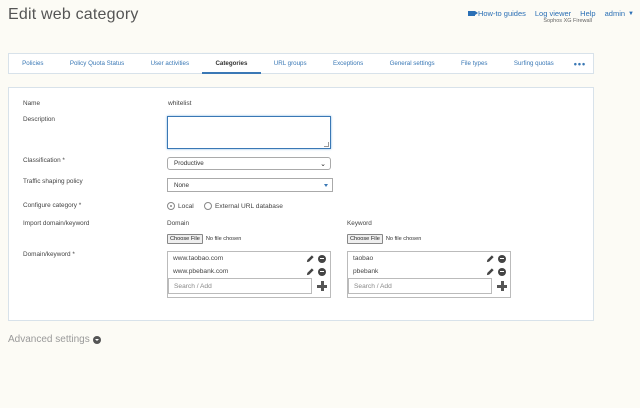  Describe the element at coordinates (39, 119) in the screenshot. I see `description-label: Description` at that location.